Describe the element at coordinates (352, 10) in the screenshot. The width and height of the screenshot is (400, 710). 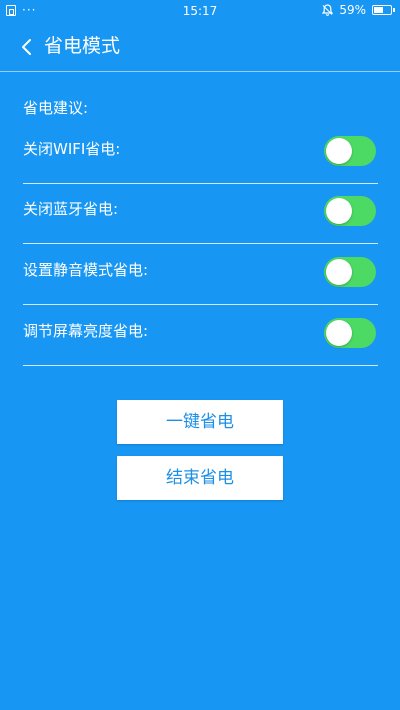
I see `battery-percent: 59%` at that location.